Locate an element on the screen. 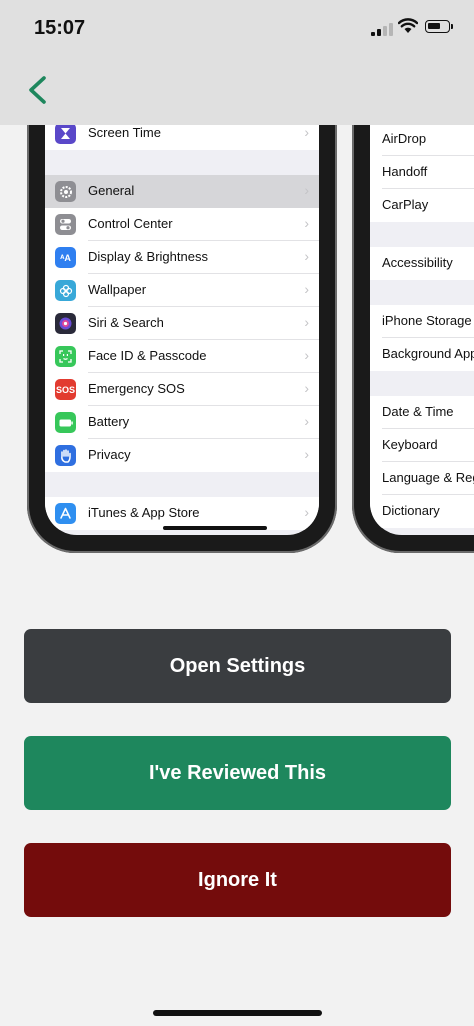  settings-row-airdrop: AirDrop is located at coordinates (422, 139).